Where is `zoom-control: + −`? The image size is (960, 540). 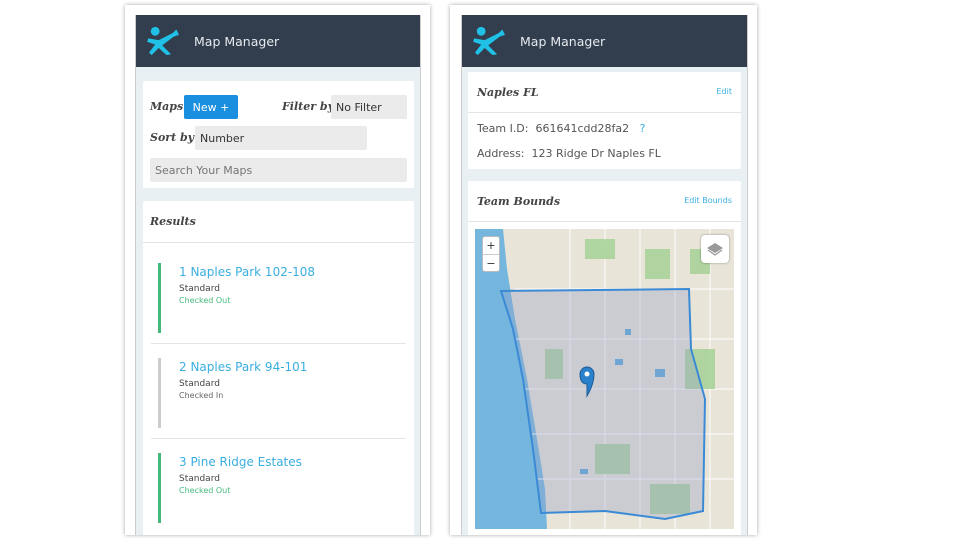
zoom-control: + − is located at coordinates (491, 254).